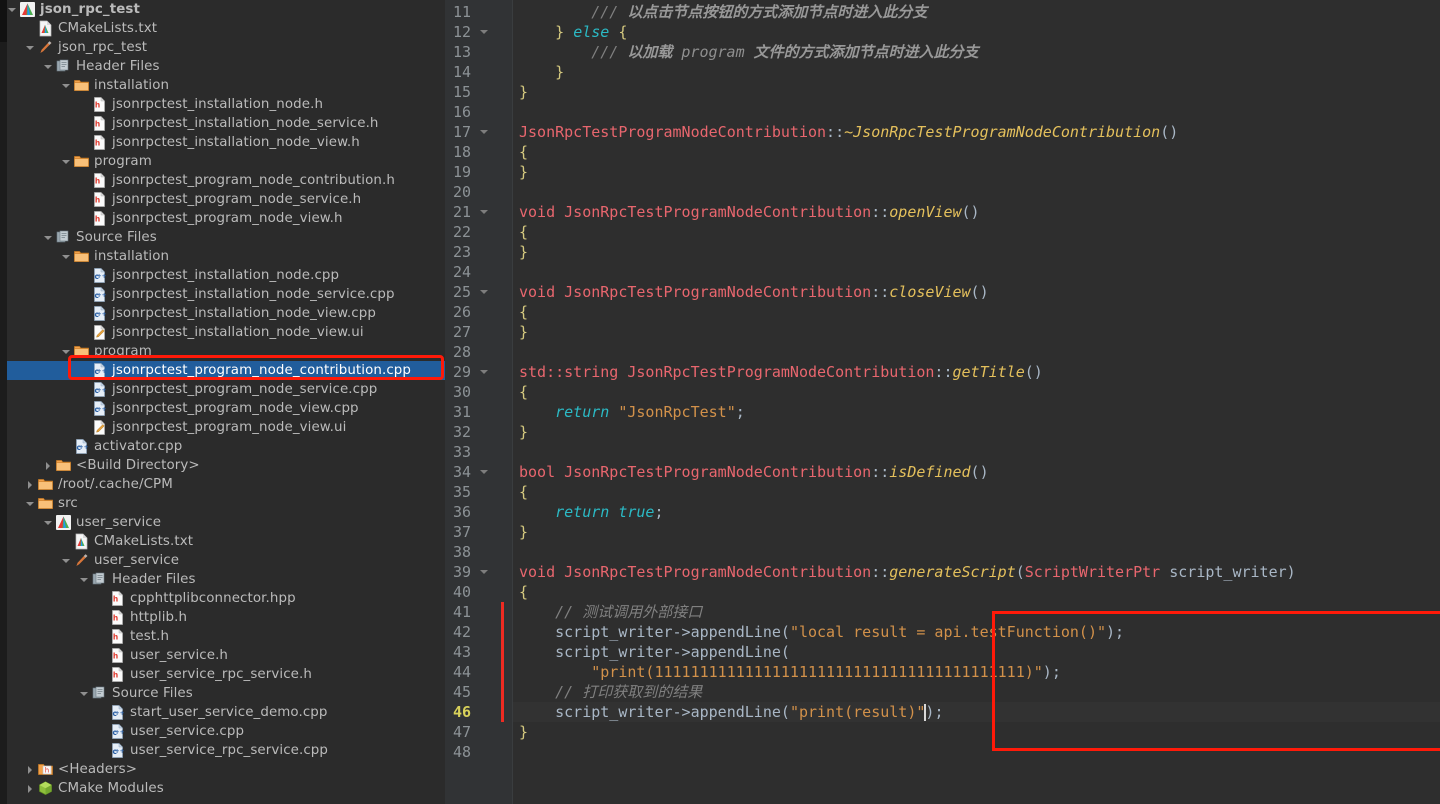 Image resolution: width=1440 pixels, height=804 pixels. I want to click on line-number: 46, so click(458, 712).